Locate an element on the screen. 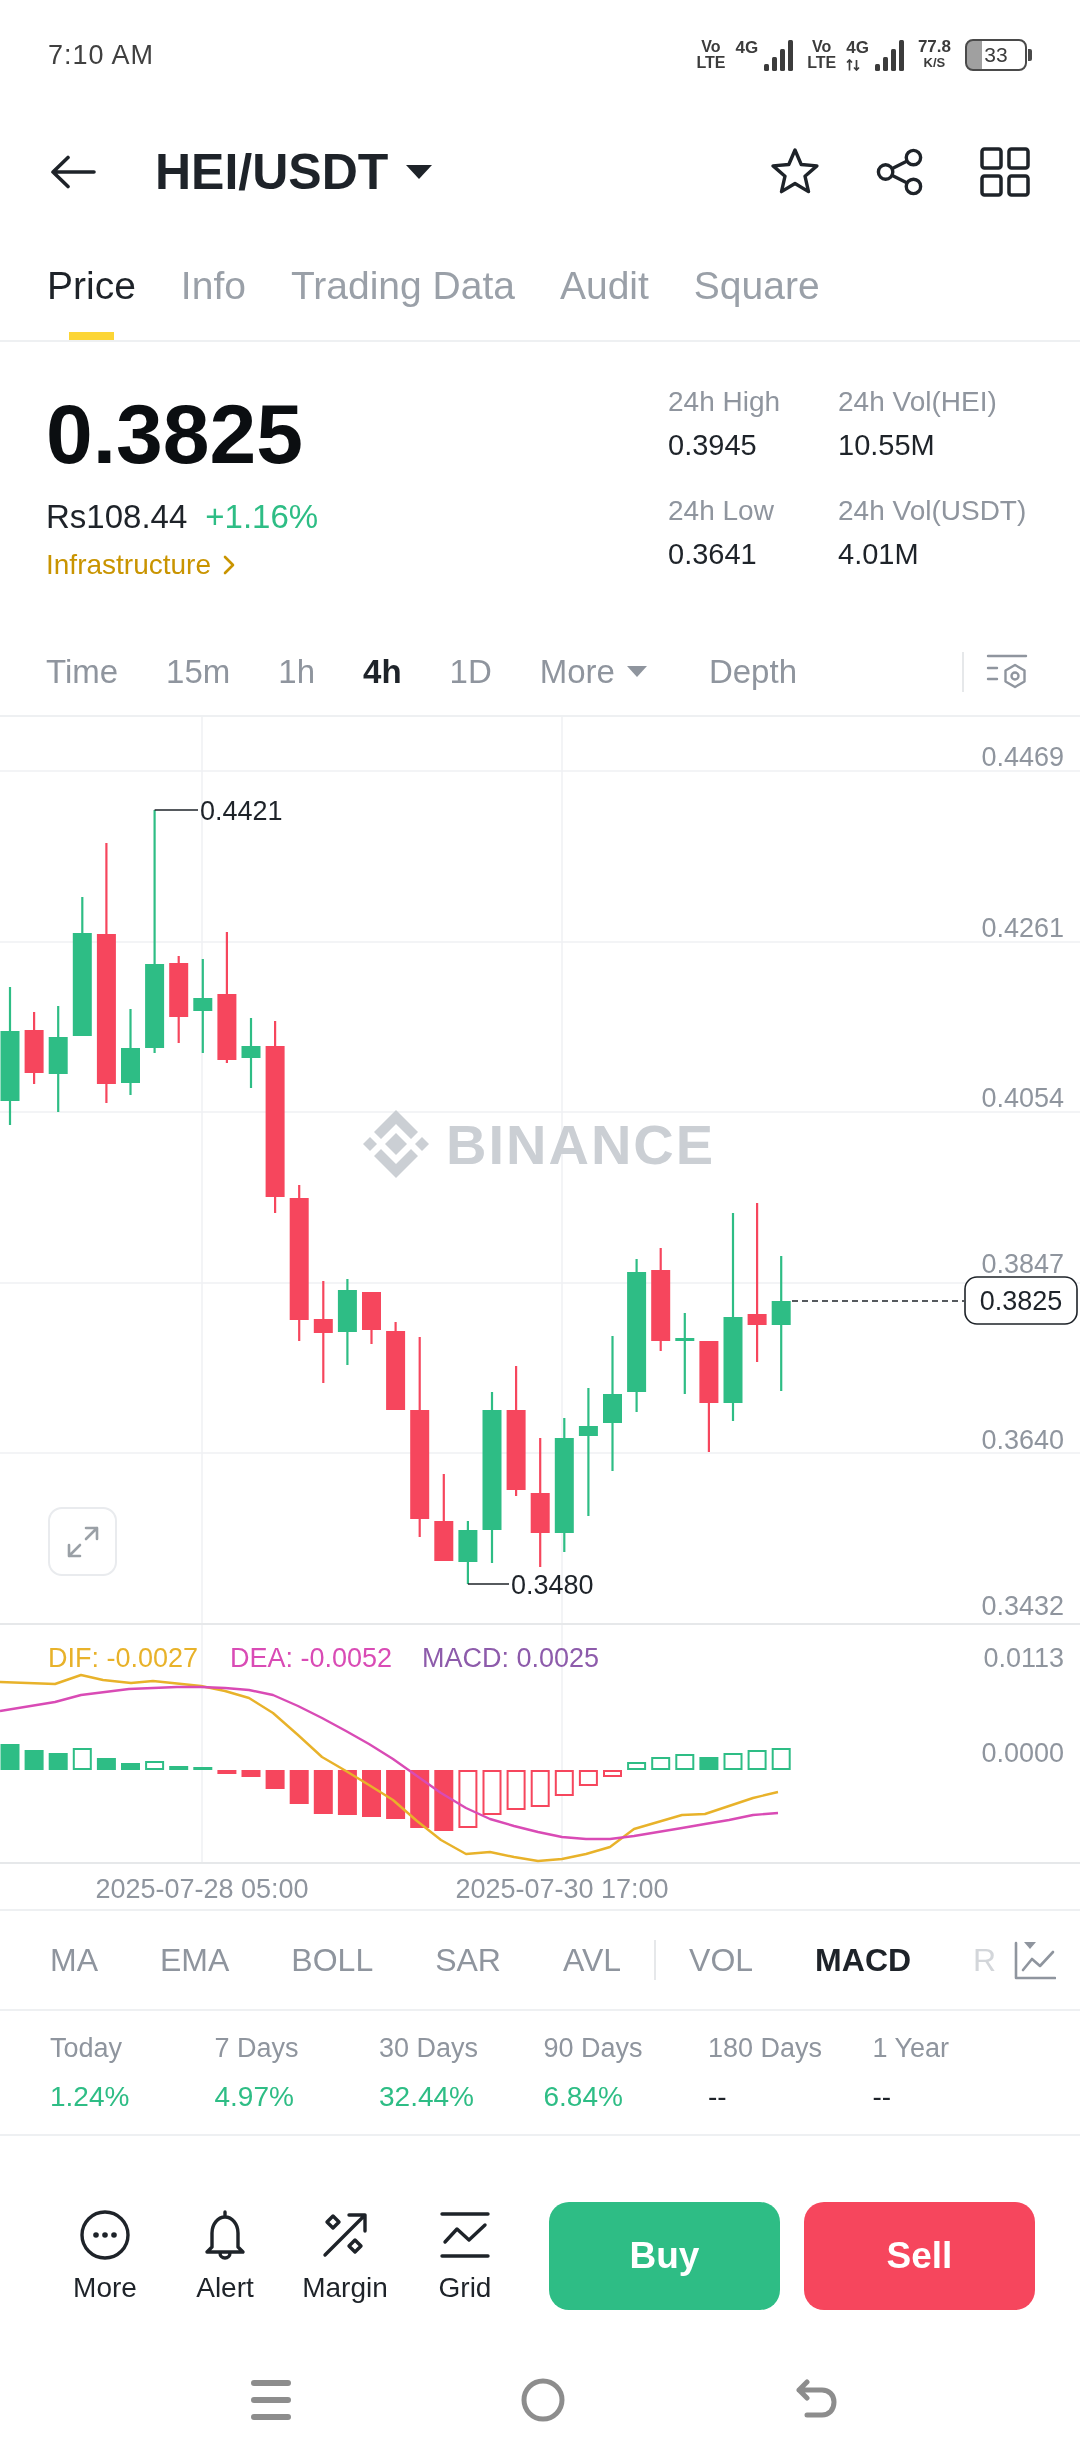 This screenshot has height=2460, width=1080. toolbar-button: Alert is located at coordinates (225, 2257).